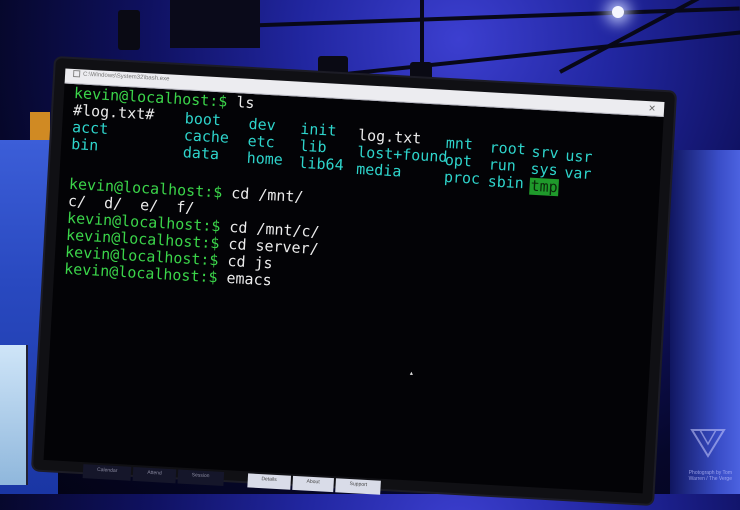 The height and width of the screenshot is (510, 740). Describe the element at coordinates (107, 472) in the screenshot. I see `tab-calendar: Calendar` at that location.